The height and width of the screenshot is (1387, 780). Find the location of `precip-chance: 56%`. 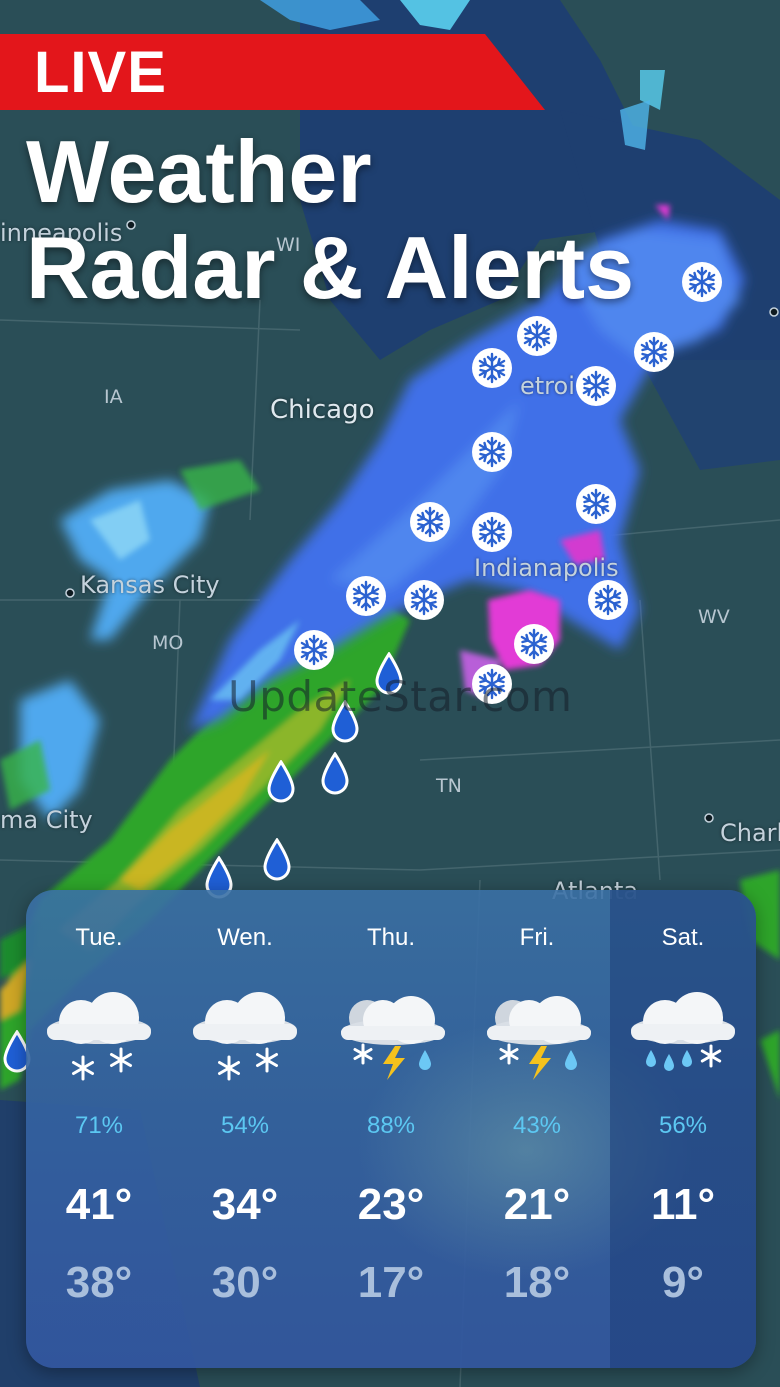

precip-chance: 56% is located at coordinates (683, 1125).